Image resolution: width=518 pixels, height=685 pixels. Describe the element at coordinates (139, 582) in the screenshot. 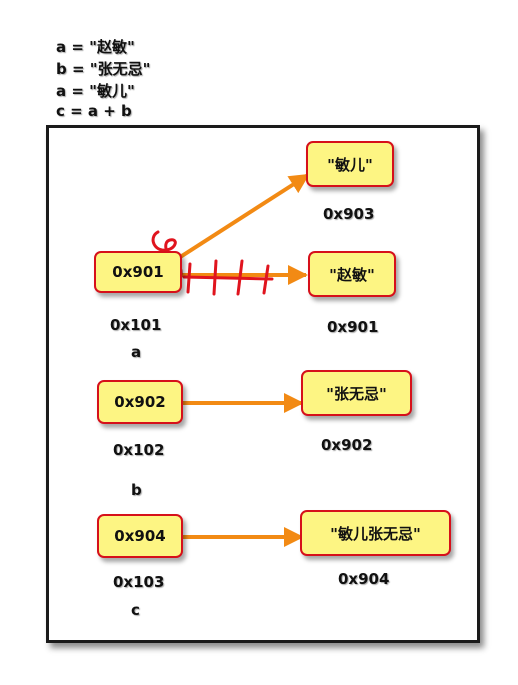

I see `addr-c-label: 0x103` at that location.